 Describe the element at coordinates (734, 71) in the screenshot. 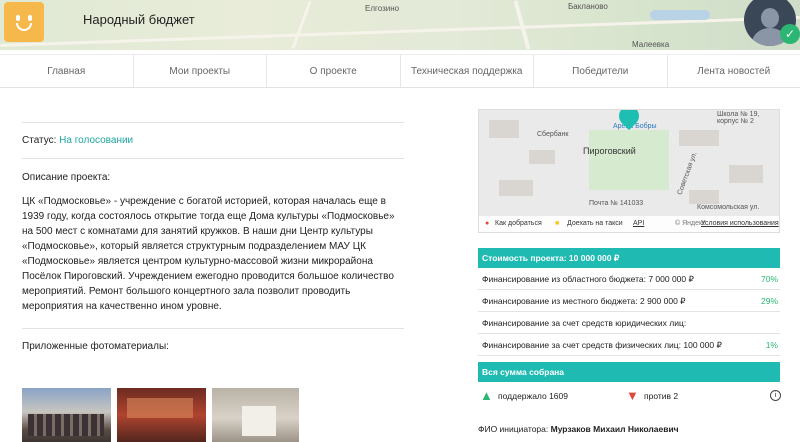

I see `nav-item-news: Лента новостей` at that location.